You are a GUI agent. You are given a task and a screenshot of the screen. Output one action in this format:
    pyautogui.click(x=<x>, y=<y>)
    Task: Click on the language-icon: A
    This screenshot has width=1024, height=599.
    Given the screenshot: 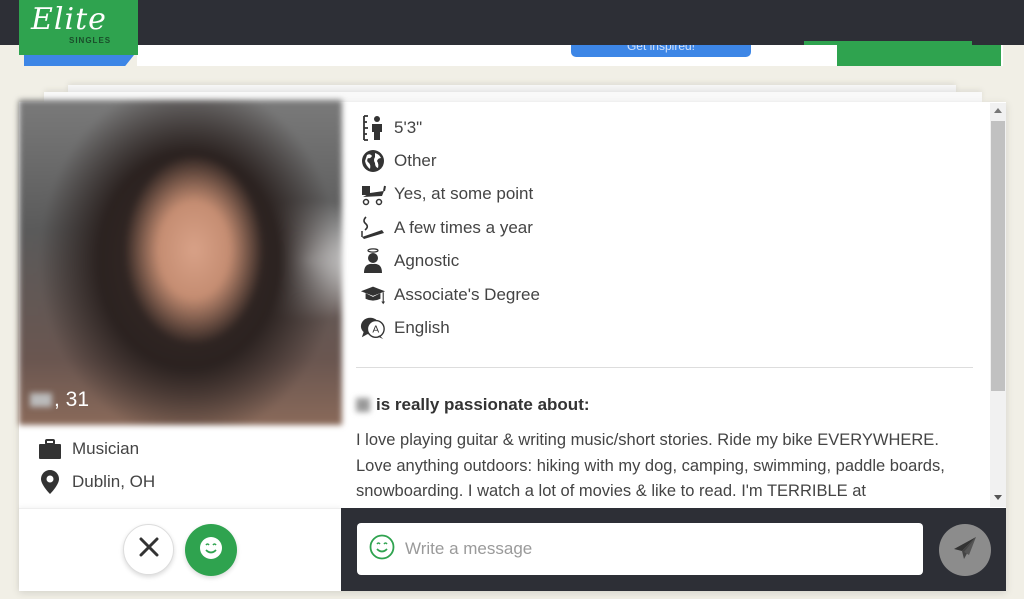 What is the action you would take?
    pyautogui.click(x=373, y=328)
    